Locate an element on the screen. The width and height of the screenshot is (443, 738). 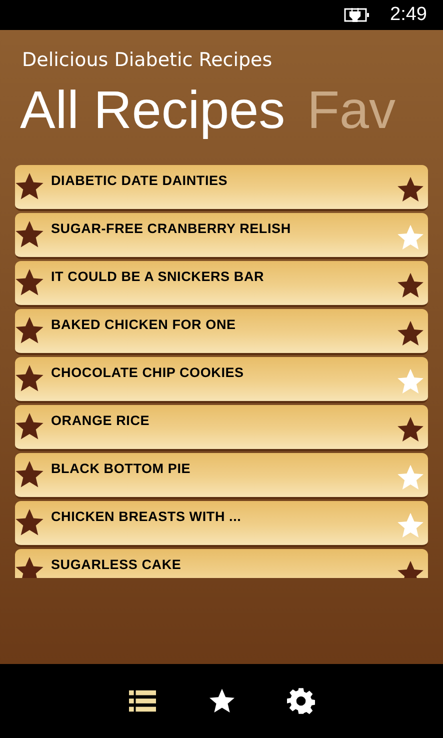
recipe-row: SUGAR-FREE CRANBERRY RELISH is located at coordinates (221, 236).